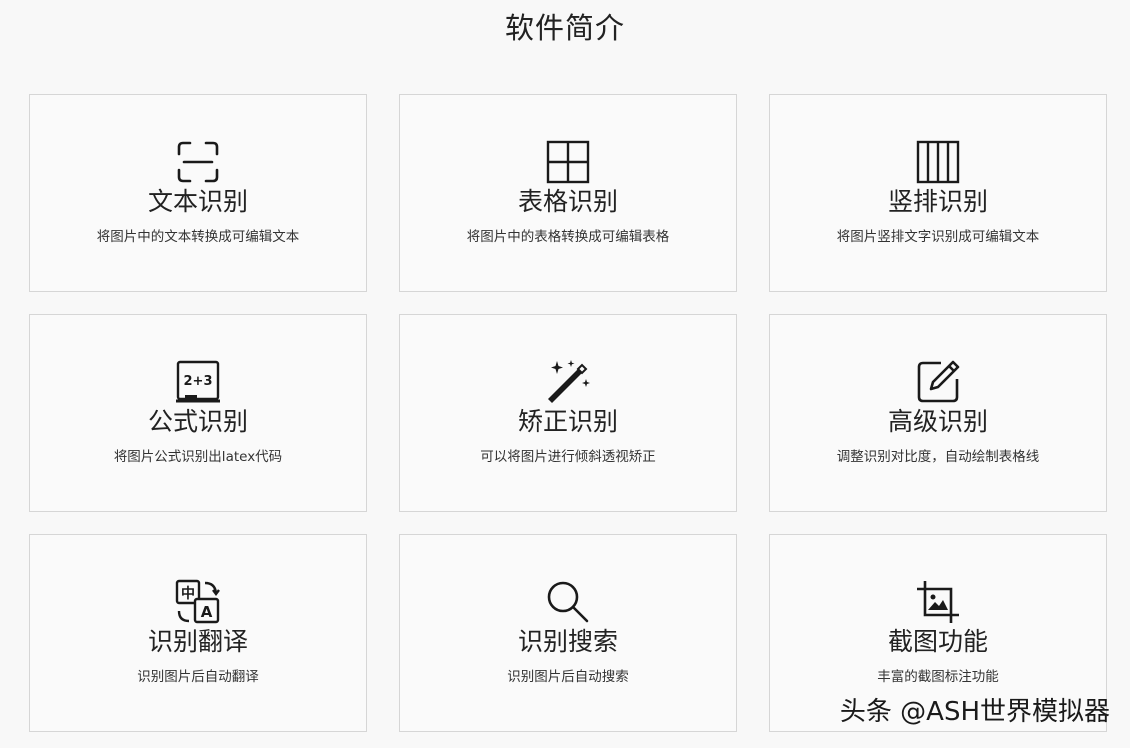 This screenshot has width=1130, height=748. Describe the element at coordinates (197, 421) in the screenshot. I see `card-title: 公式识别` at that location.